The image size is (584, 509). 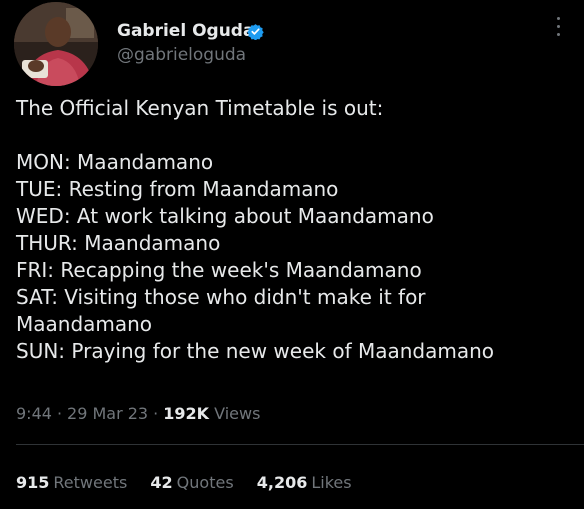 I want to click on quotes-count: 42, so click(x=161, y=482).